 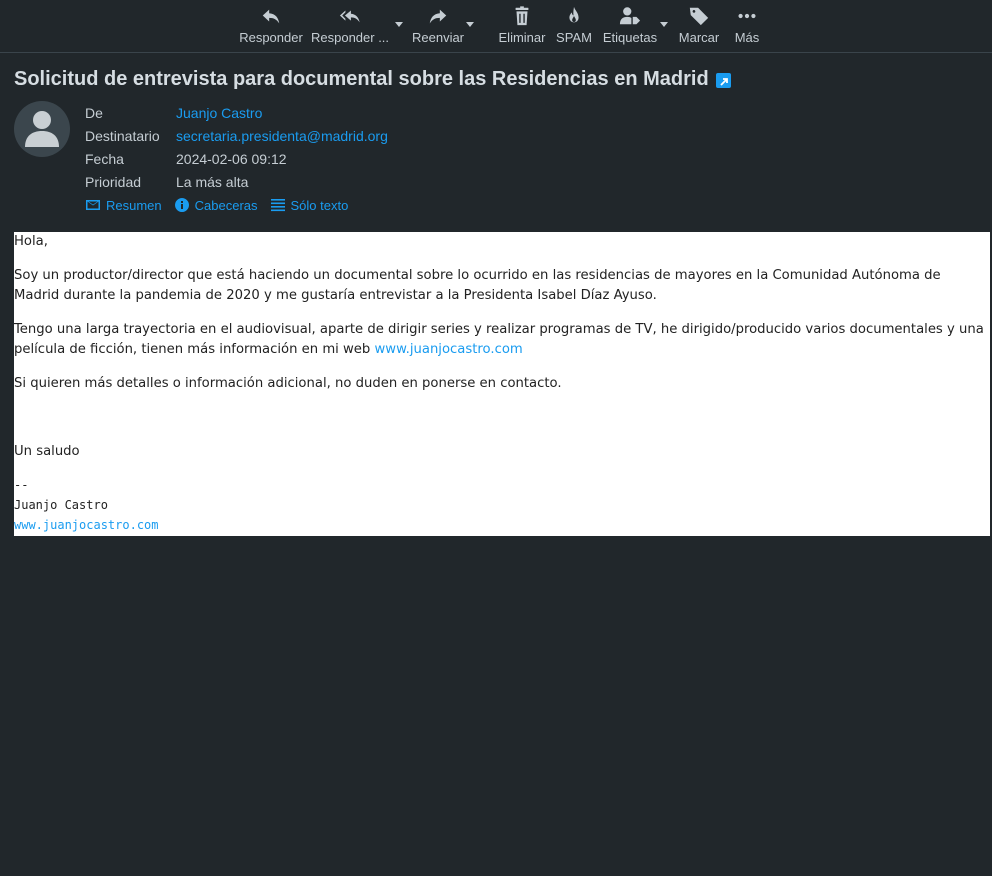 I want to click on priority-value: La más alta, so click(x=212, y=181).